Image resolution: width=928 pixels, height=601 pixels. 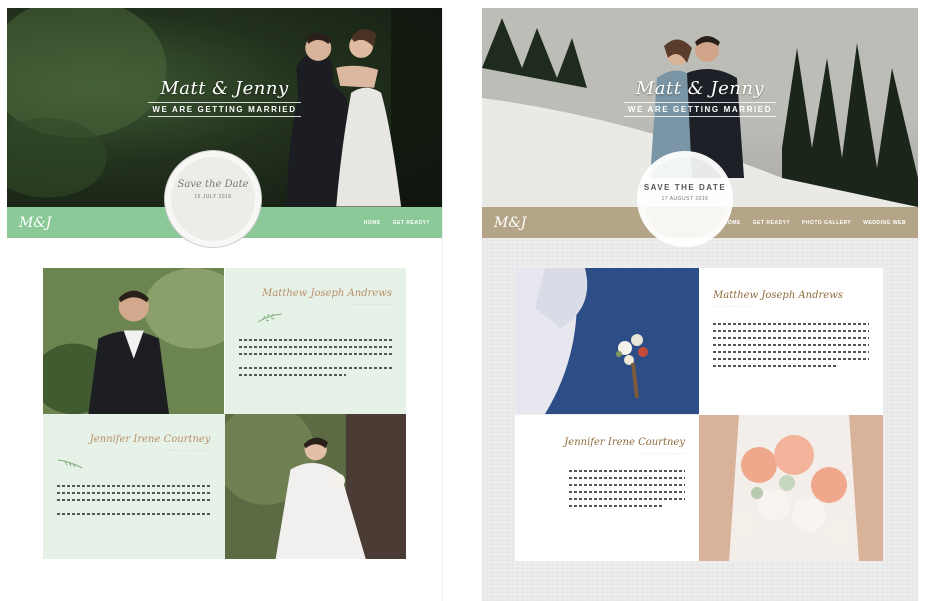 What do you see at coordinates (213, 184) in the screenshot?
I see `badge-title: Save the Date` at bounding box center [213, 184].